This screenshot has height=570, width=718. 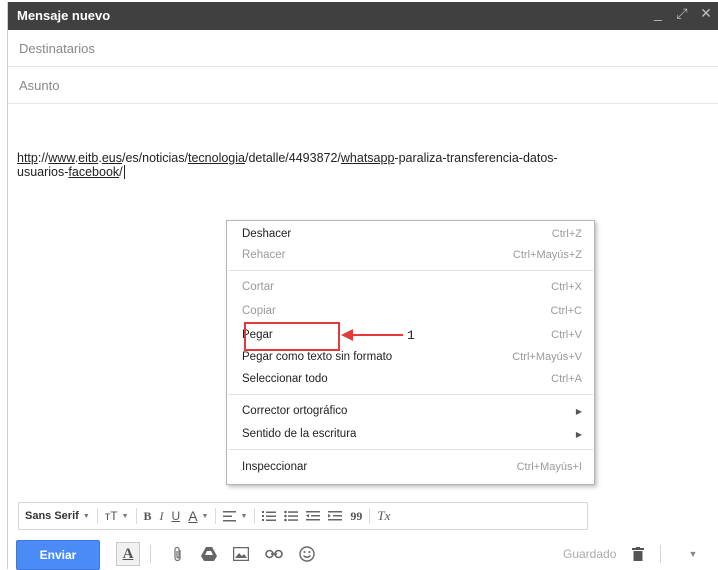 I want to click on body-text-segment: /es/noticias/, so click(x=154, y=158).